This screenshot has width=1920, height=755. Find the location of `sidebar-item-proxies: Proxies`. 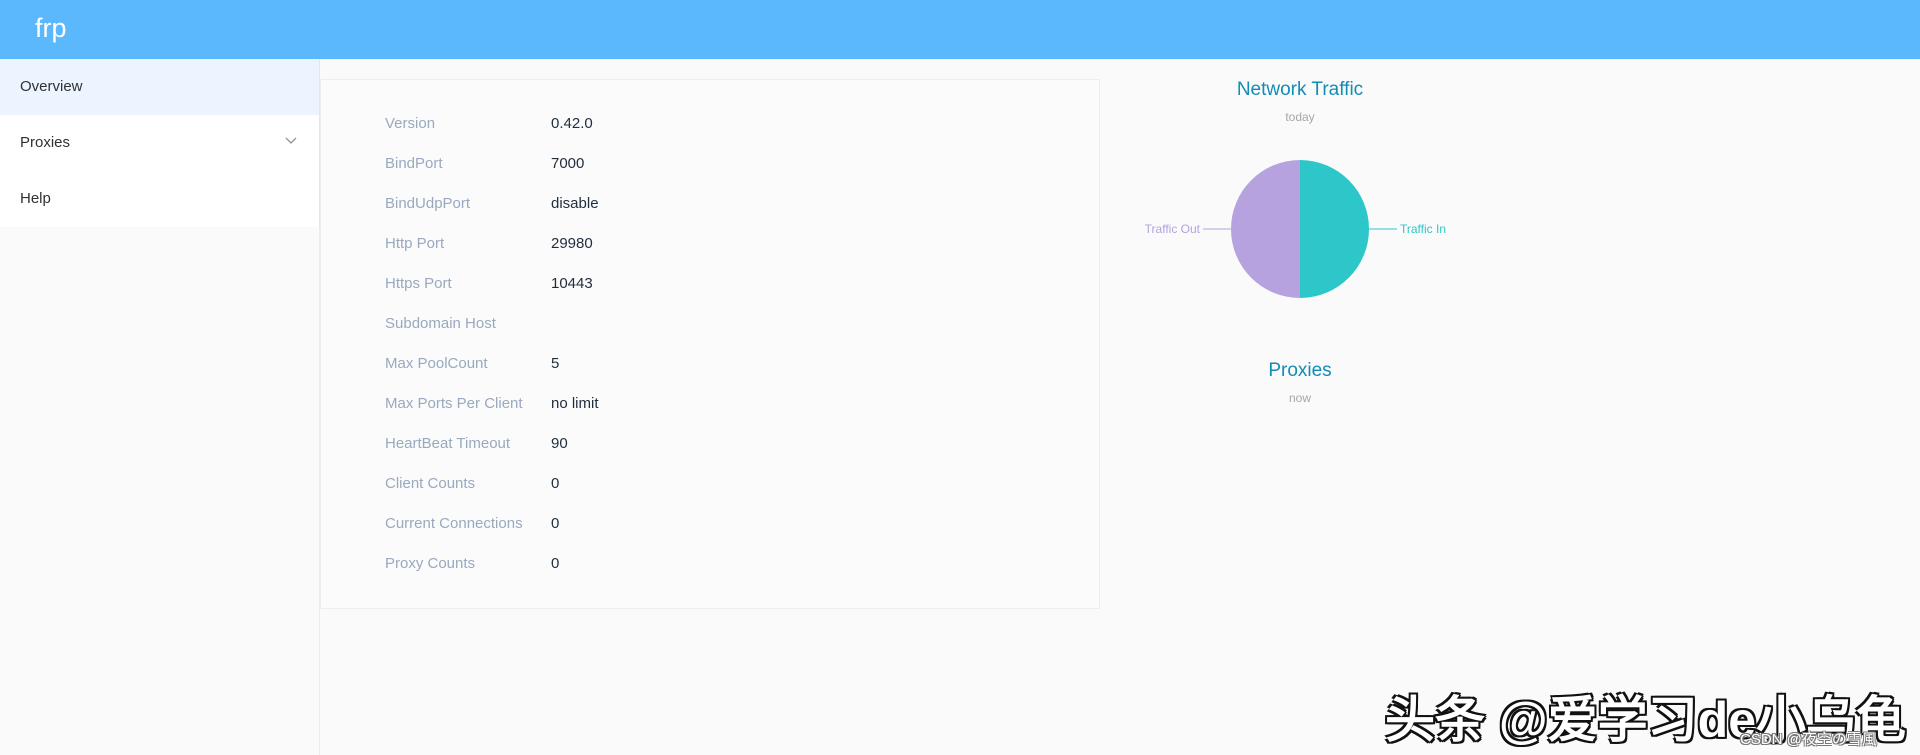

sidebar-item-proxies: Proxies is located at coordinates (159, 143).